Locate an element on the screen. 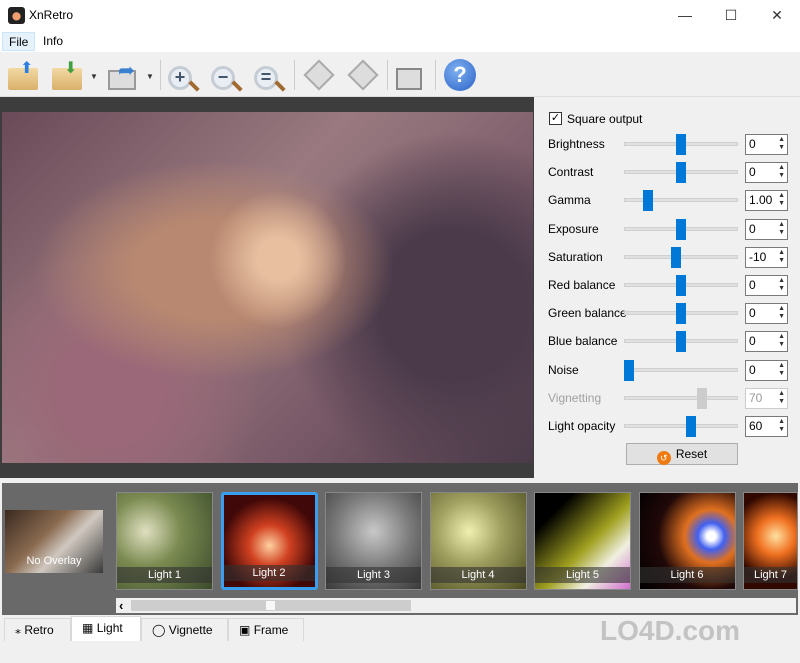  red-balance-spinbox: 0 ▲ ▼ is located at coordinates (766, 285).